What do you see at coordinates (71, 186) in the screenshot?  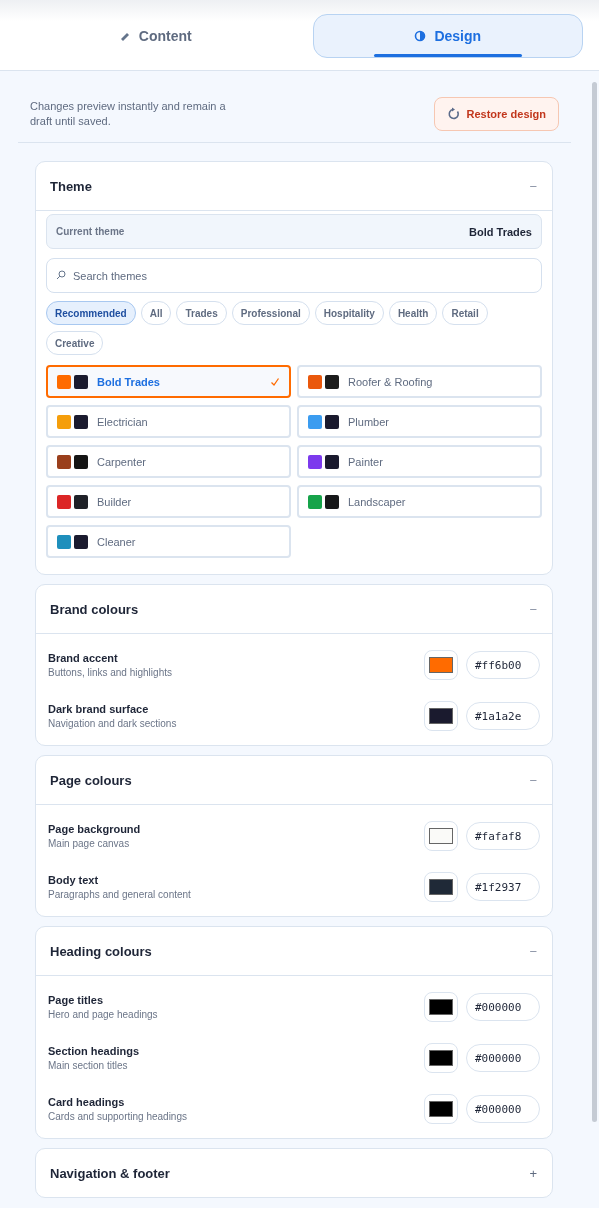 I see `section-title: Theme` at bounding box center [71, 186].